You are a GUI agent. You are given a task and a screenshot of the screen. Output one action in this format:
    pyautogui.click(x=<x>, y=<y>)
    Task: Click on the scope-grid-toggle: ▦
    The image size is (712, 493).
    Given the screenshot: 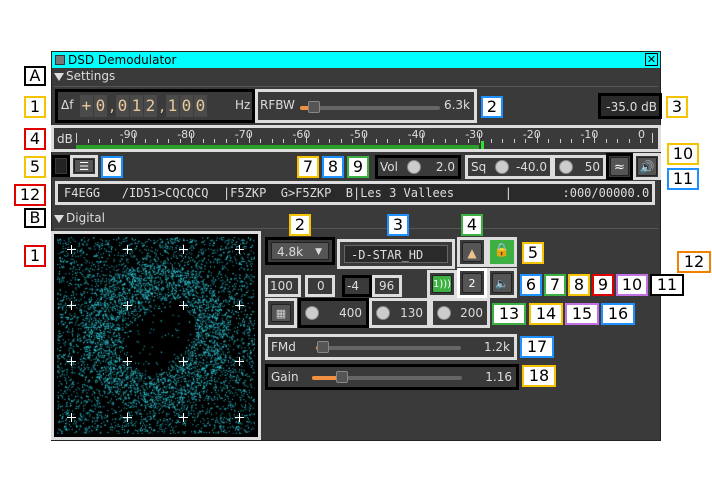 What is the action you would take?
    pyautogui.click(x=281, y=313)
    